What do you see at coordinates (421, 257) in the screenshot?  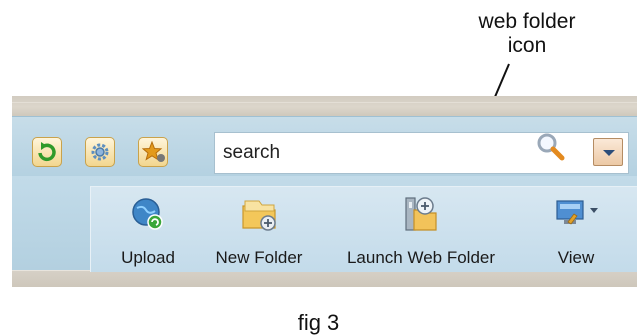 I see `launch-web-folder-label: Launch Web Folder` at bounding box center [421, 257].